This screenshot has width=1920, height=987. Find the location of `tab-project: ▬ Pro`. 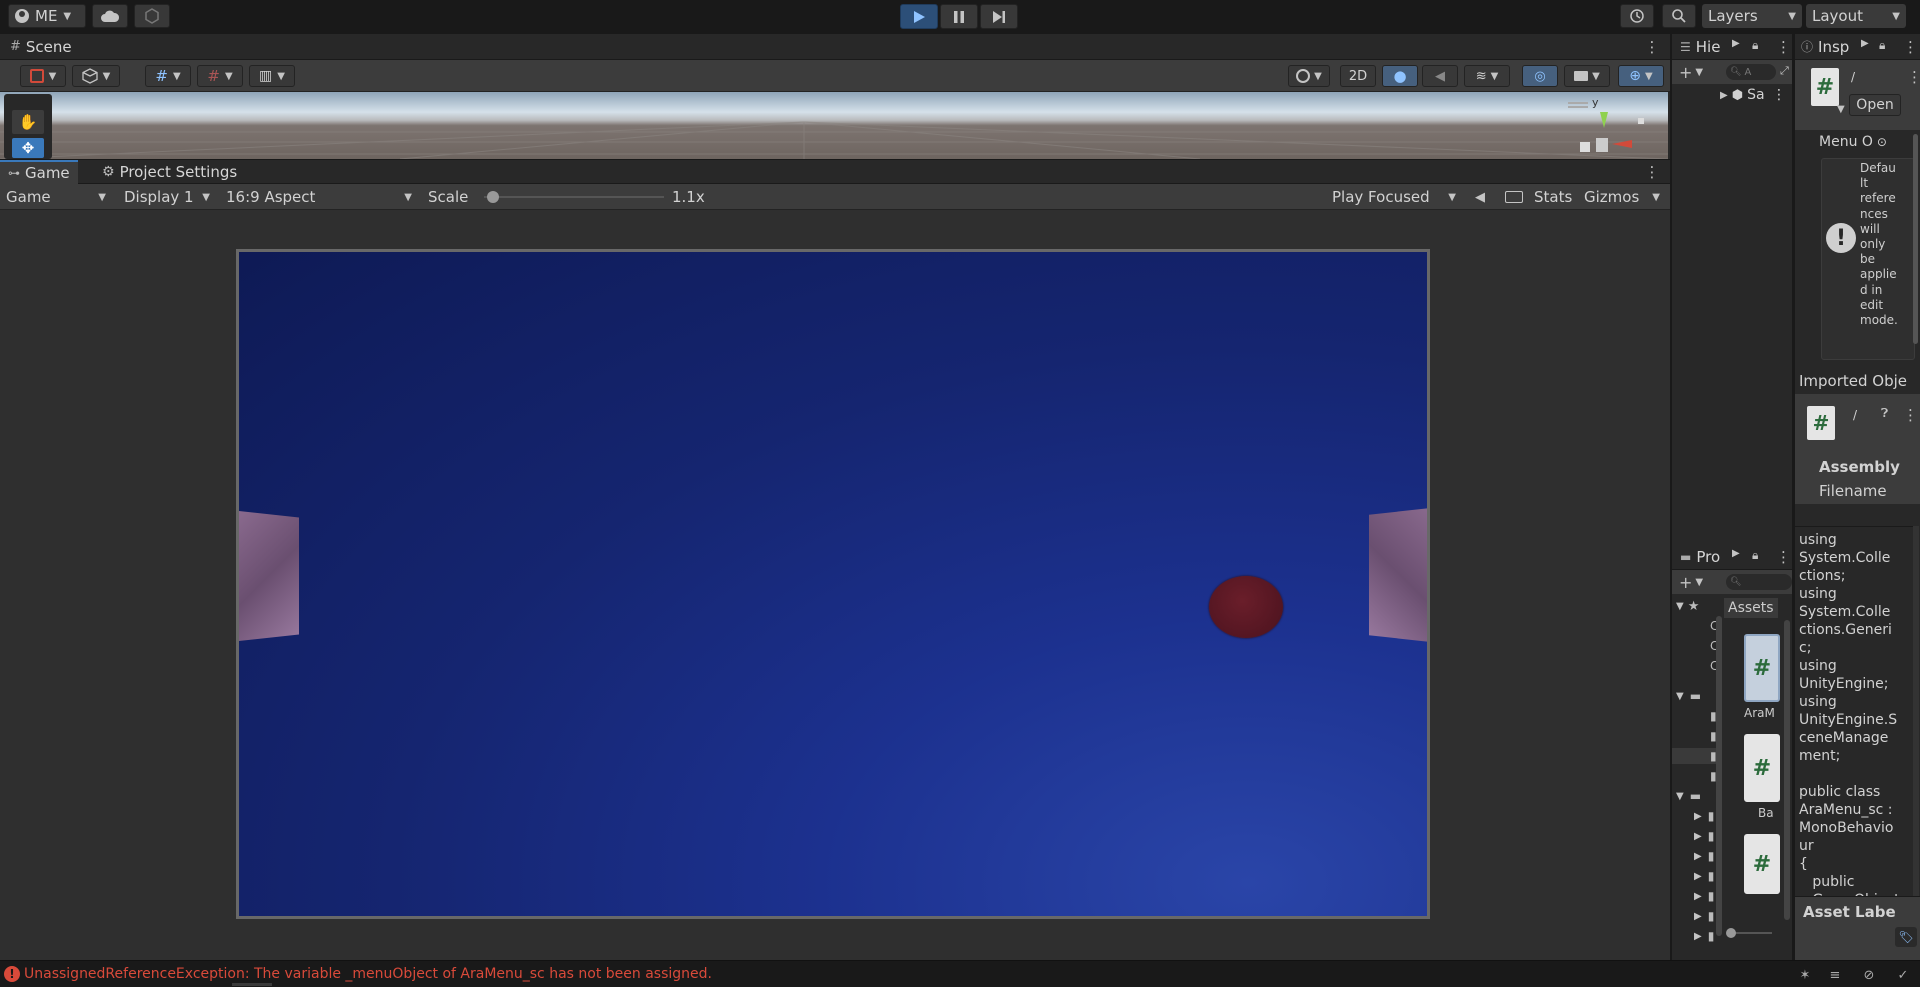

tab-project: ▬ Pro is located at coordinates (1700, 556).